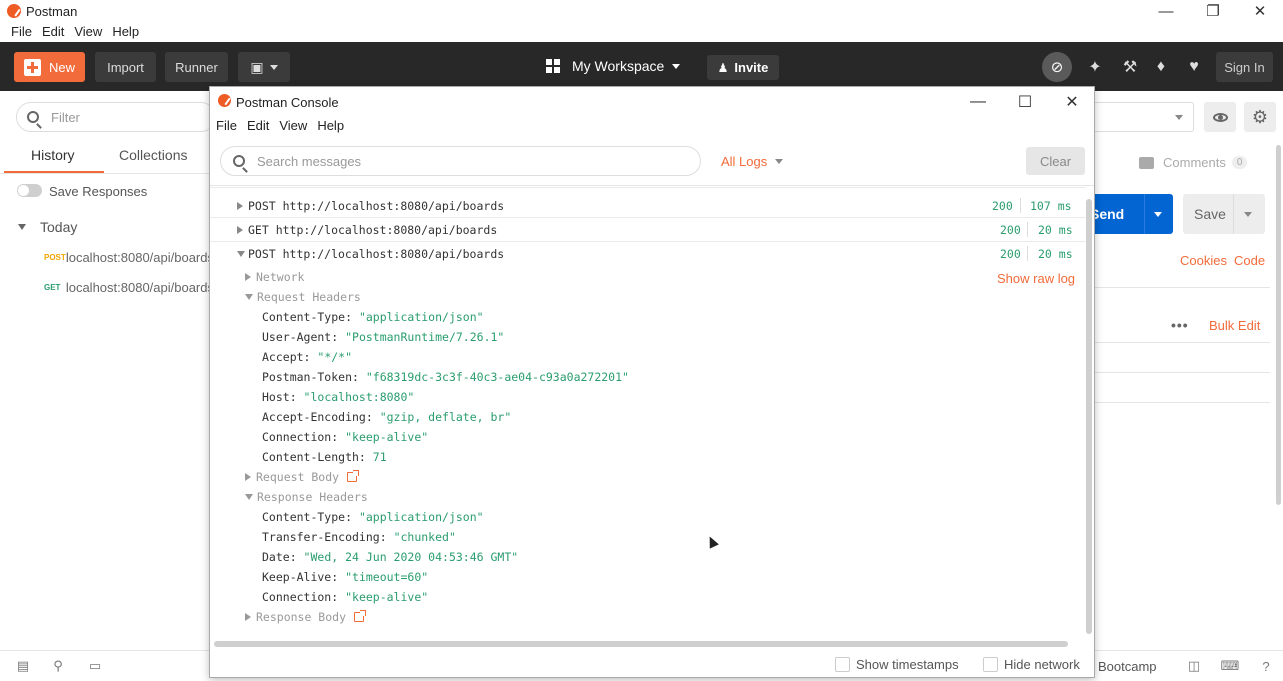 The width and height of the screenshot is (1283, 681). Describe the element at coordinates (1266, 666) in the screenshot. I see `help-icon: ?` at that location.